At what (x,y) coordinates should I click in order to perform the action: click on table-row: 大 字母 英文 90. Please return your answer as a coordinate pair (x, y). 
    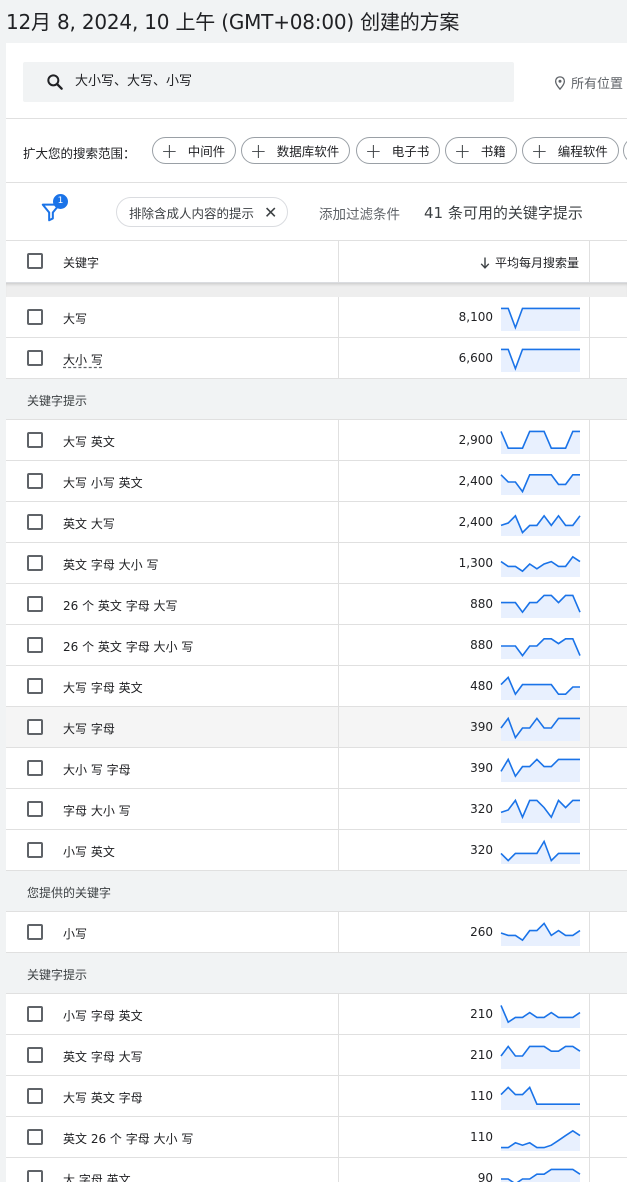
    Looking at the image, I should click on (316, 1170).